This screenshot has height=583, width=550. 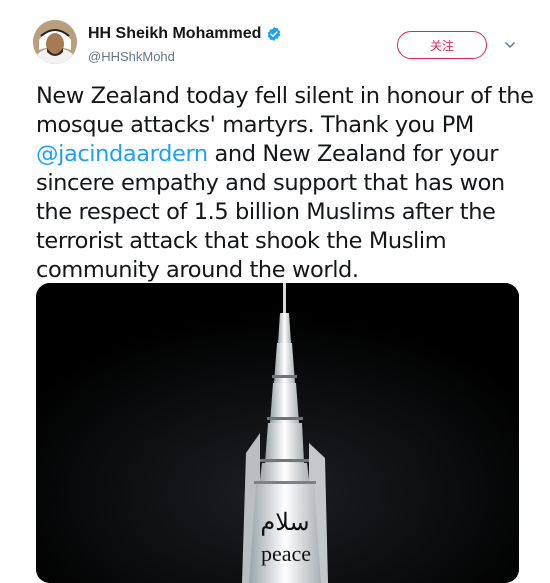 I want to click on avatar, so click(x=55, y=42).